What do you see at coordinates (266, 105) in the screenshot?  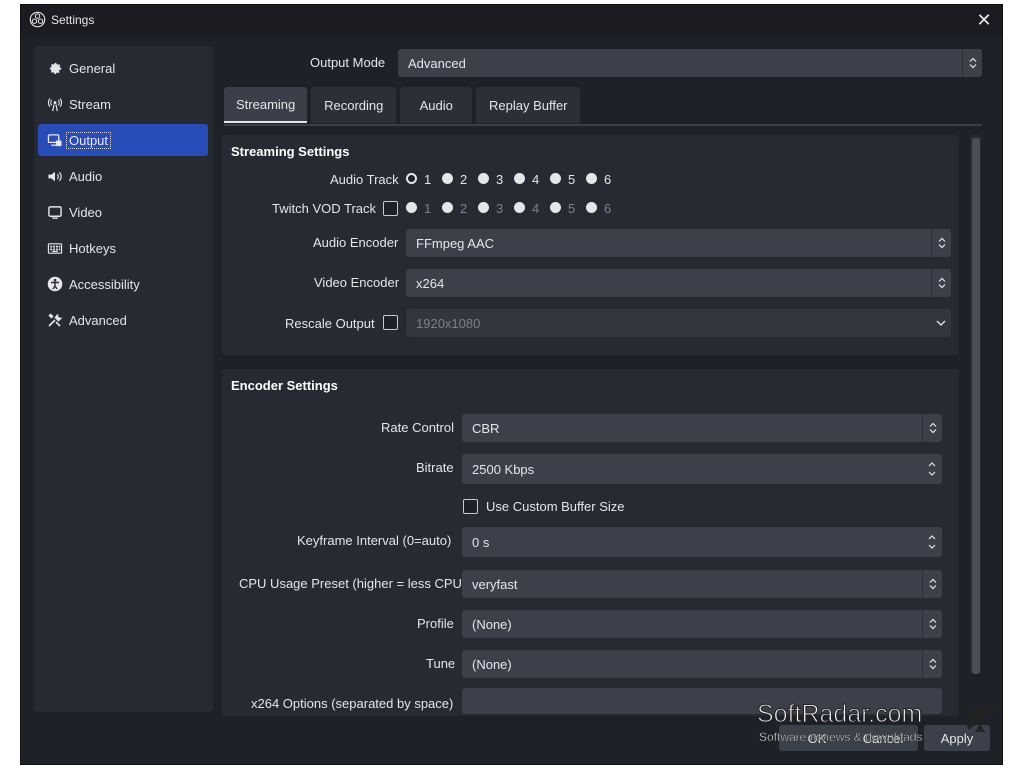 I see `tab-streaming: Streaming` at bounding box center [266, 105].